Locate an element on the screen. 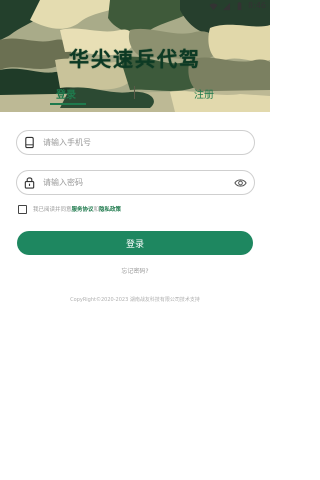 The width and height of the screenshot is (320, 480). status-time: 8:46 is located at coordinates (257, 5).